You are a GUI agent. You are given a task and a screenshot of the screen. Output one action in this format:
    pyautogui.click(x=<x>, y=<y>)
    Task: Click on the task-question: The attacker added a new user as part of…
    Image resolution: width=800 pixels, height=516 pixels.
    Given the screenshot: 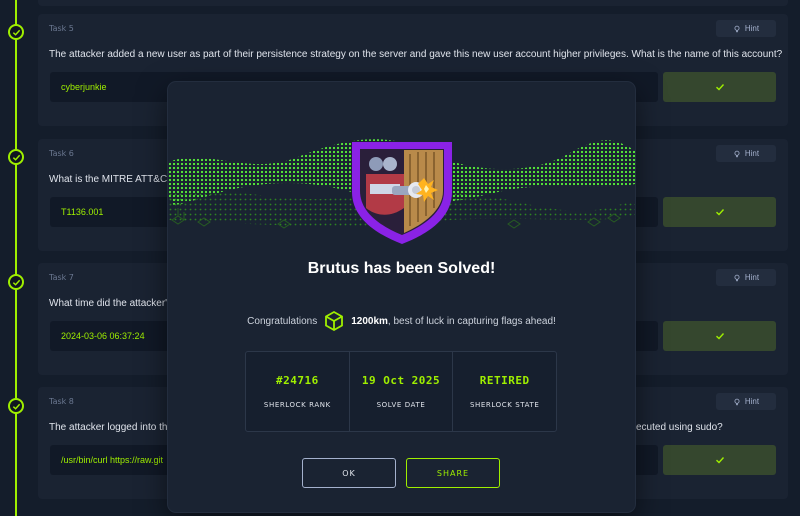 What is the action you would take?
    pyautogui.click(x=416, y=54)
    